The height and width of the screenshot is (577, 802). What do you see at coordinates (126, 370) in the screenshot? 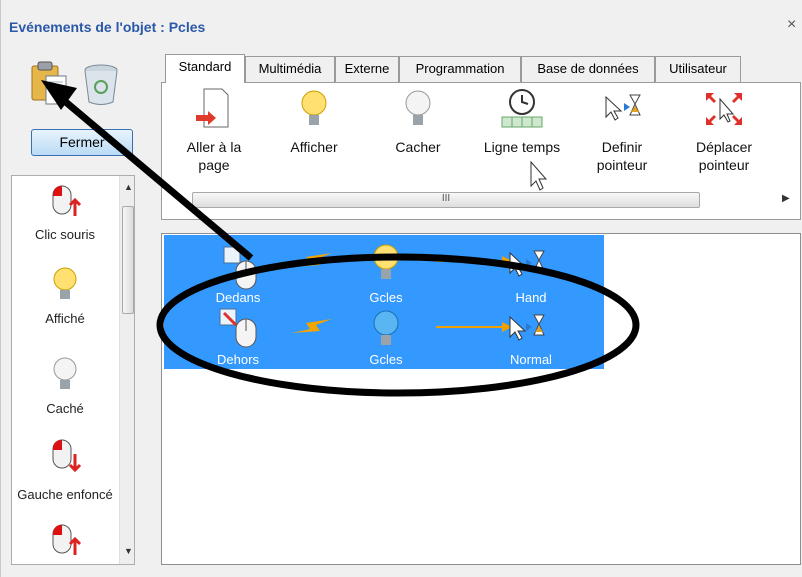
I see `vertical-scrollbar: ▲ ▼` at bounding box center [126, 370].